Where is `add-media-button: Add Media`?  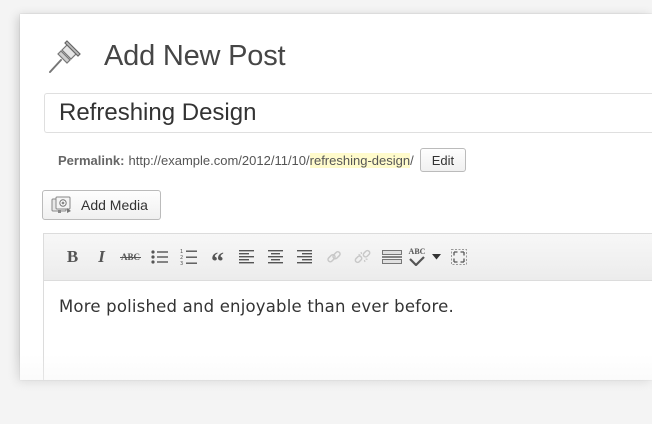
add-media-button: Add Media is located at coordinates (101, 205).